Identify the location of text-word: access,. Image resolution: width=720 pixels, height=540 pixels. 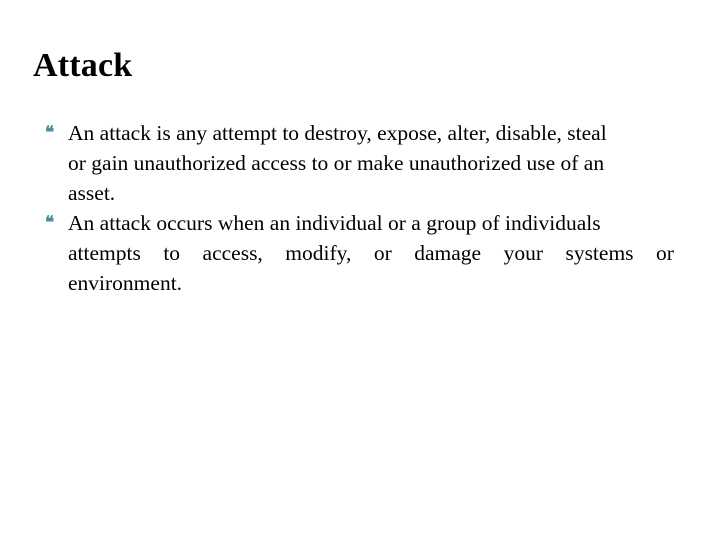
(232, 253).